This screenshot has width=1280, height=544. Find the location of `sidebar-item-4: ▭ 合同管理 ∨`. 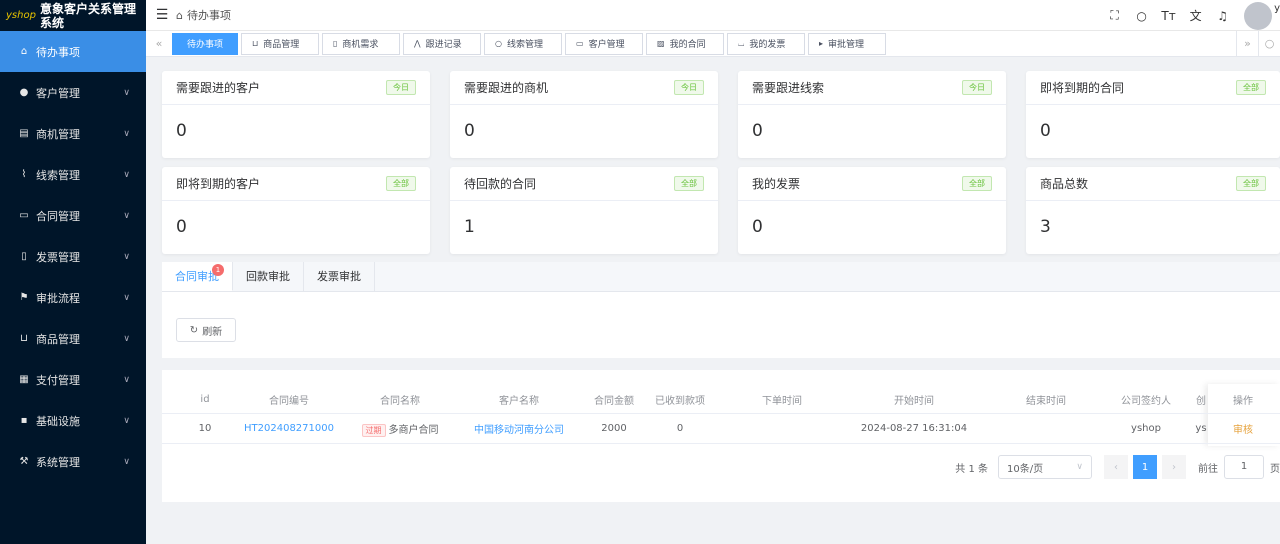

sidebar-item-4: ▭ 合同管理 ∨ is located at coordinates (73, 215).